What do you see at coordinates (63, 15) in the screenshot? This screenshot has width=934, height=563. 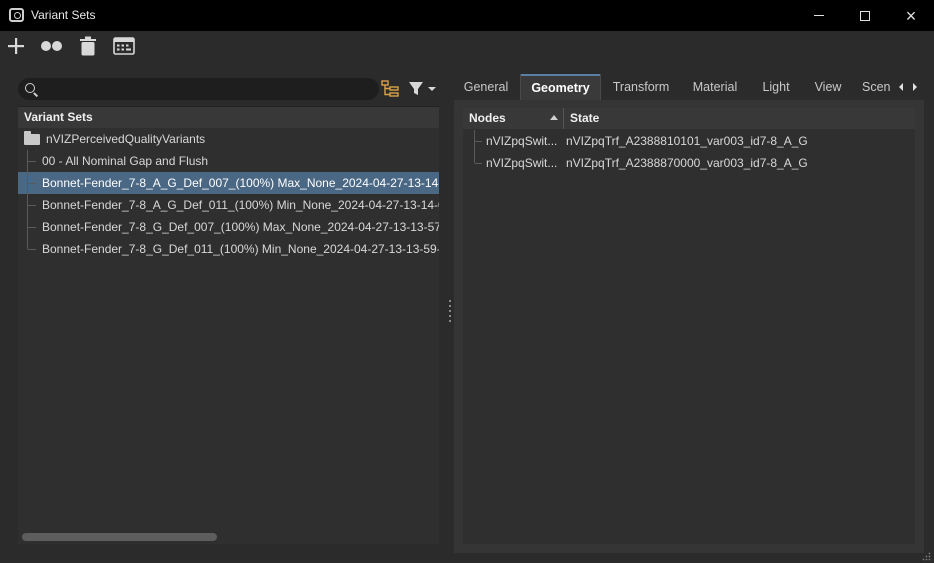 I see `window-title: Variant Sets` at bounding box center [63, 15].